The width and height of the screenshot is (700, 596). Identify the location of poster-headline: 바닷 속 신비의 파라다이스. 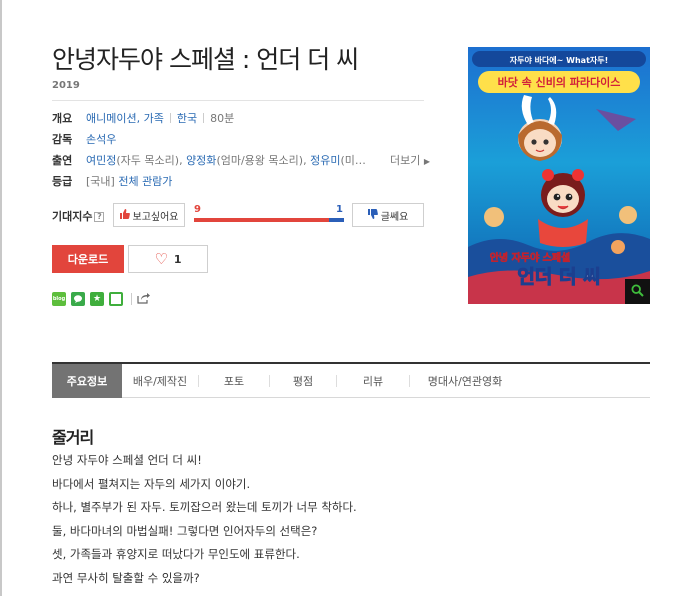
(559, 82).